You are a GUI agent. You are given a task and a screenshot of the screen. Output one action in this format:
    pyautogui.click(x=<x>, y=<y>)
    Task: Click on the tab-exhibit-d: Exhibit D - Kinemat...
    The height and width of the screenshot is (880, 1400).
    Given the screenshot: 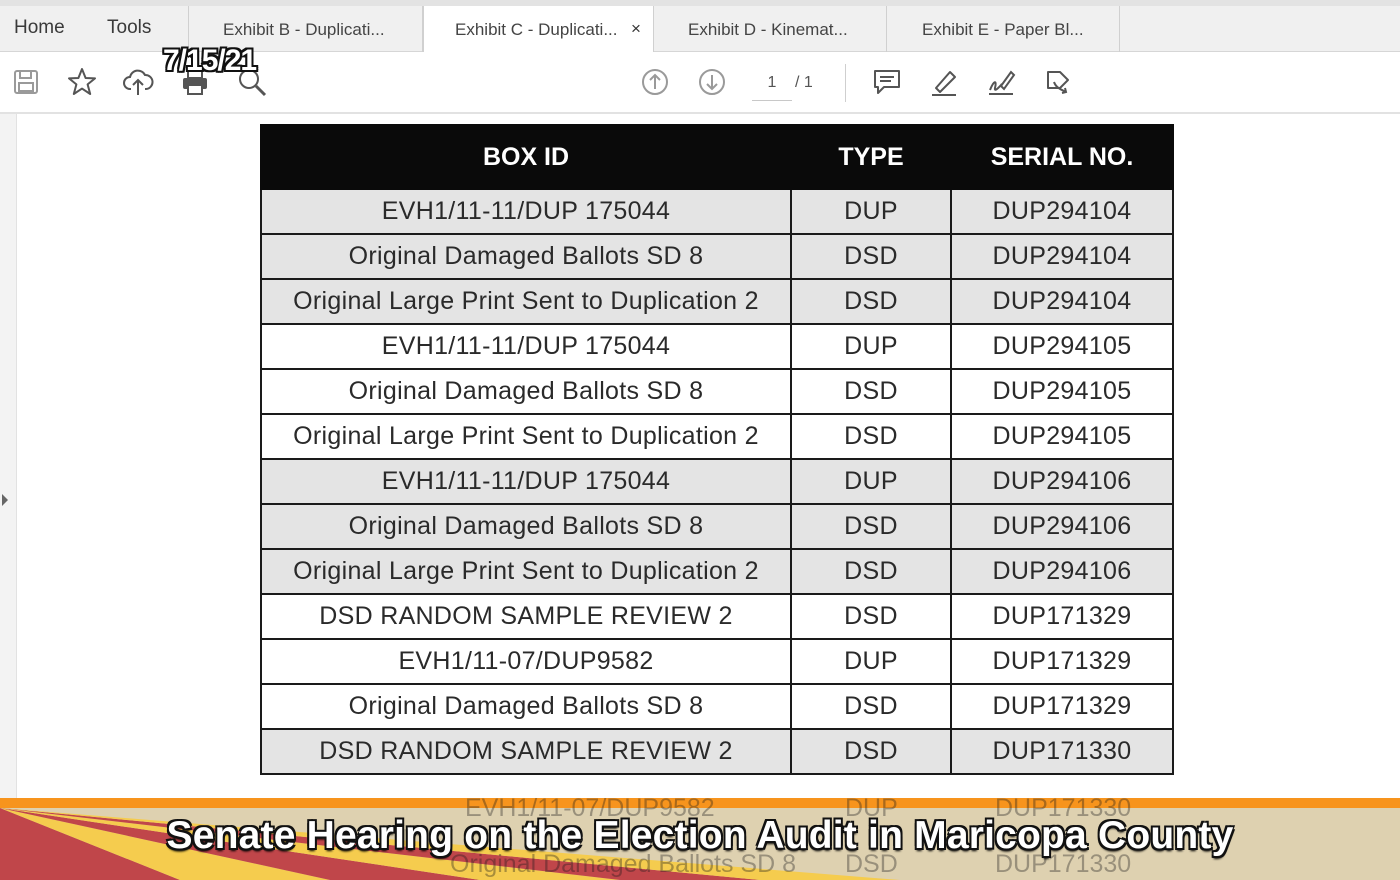 What is the action you would take?
    pyautogui.click(x=770, y=29)
    